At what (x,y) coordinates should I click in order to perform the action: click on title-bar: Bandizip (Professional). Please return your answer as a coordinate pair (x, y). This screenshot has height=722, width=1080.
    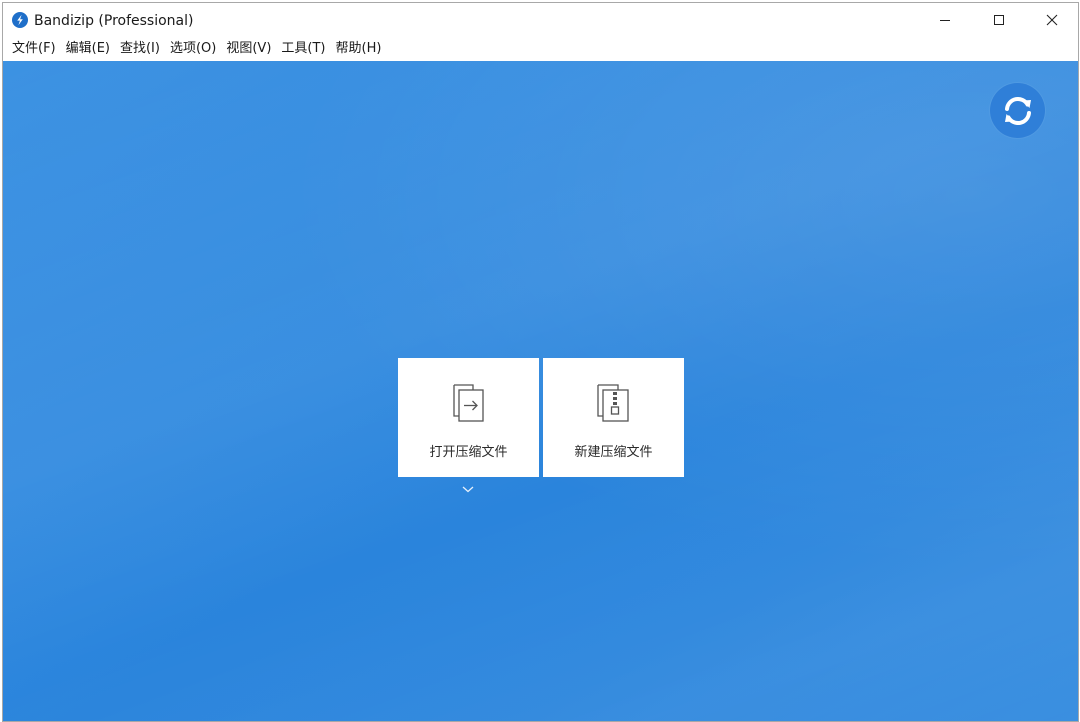
    Looking at the image, I should click on (540, 20).